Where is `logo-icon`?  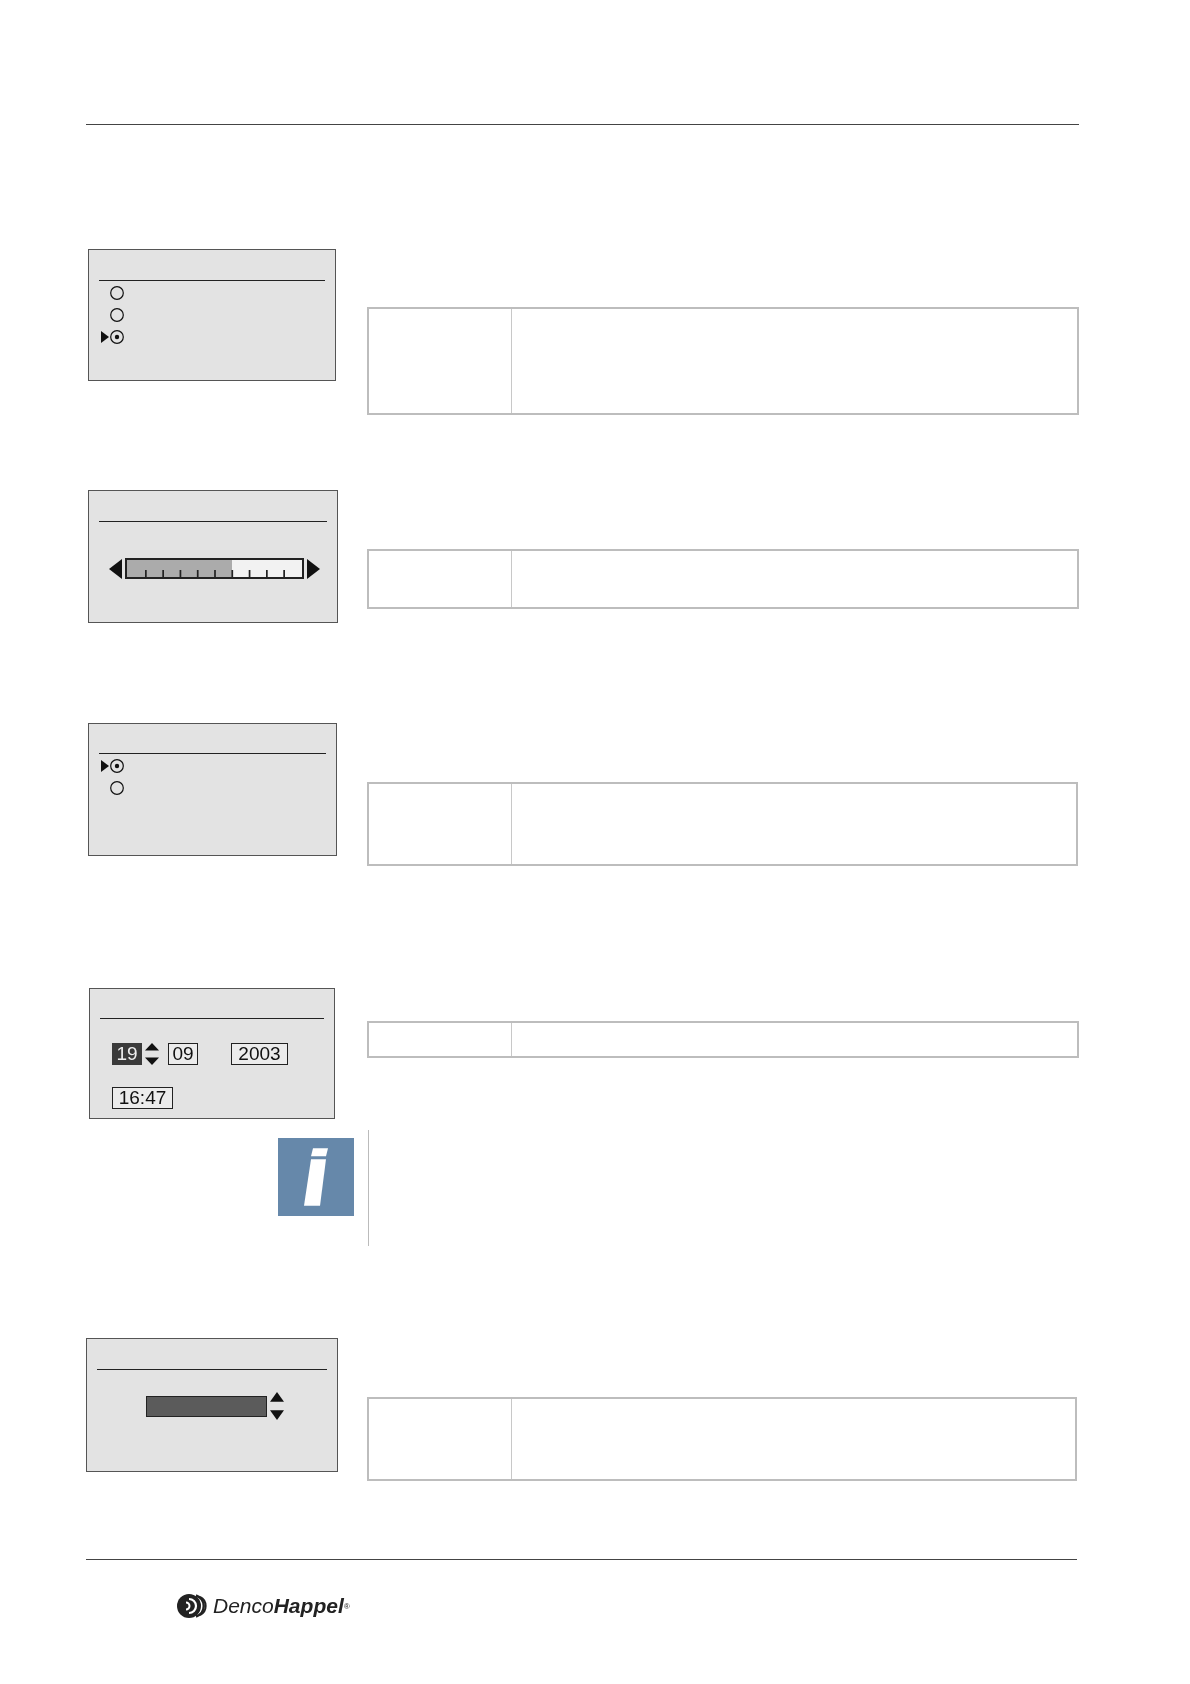
logo-icon is located at coordinates (192, 1606).